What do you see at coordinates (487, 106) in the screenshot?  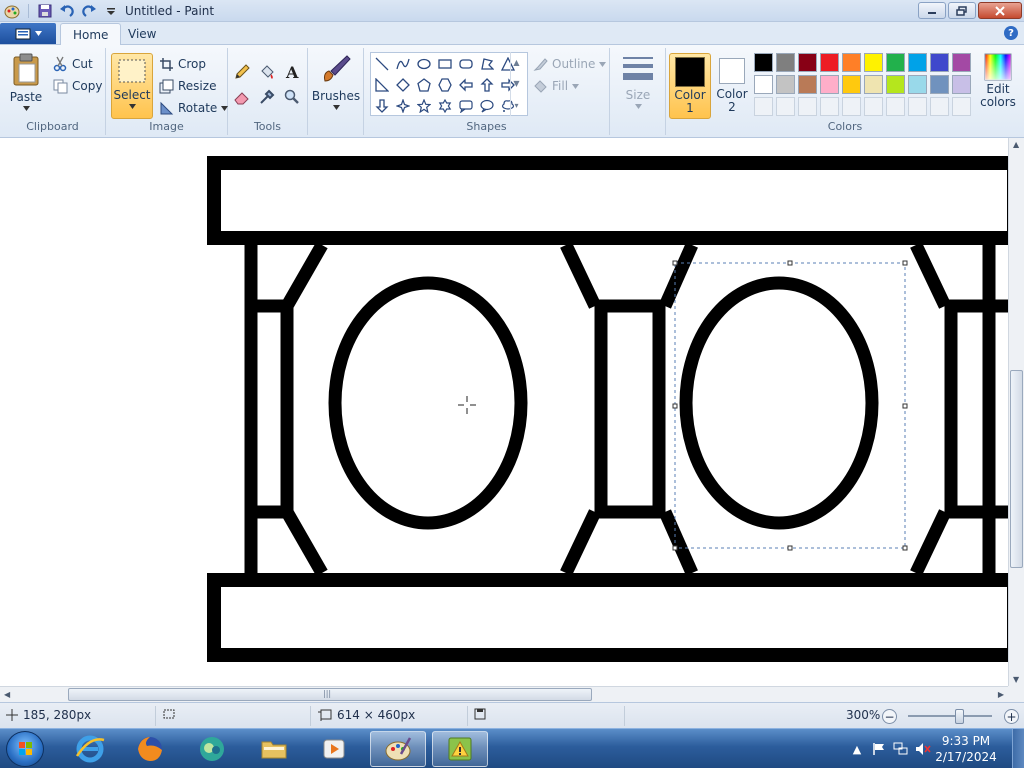 I see `oval-callout-shape-icon` at bounding box center [487, 106].